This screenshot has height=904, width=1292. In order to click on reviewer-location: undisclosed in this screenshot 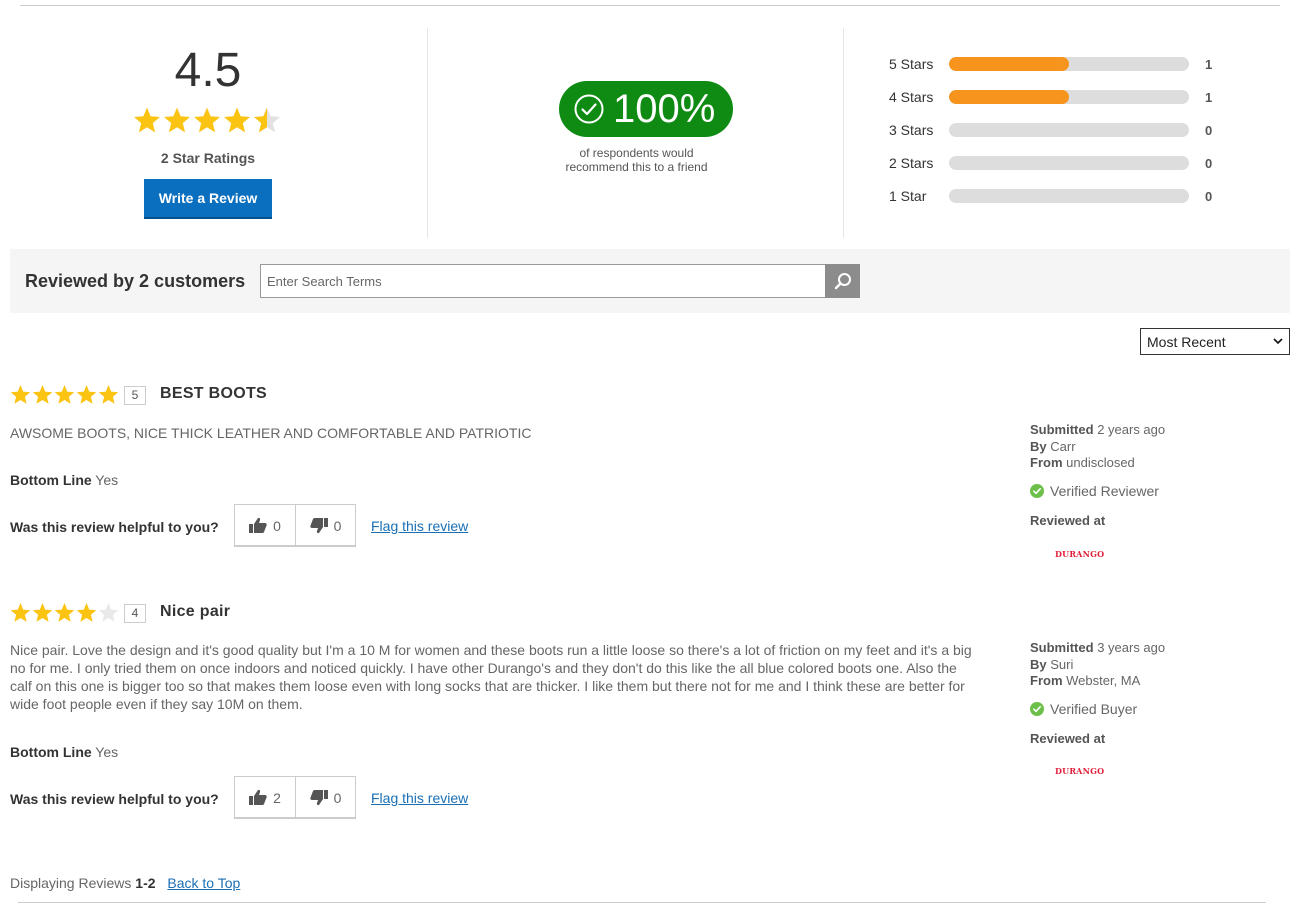, I will do `click(1100, 462)`.